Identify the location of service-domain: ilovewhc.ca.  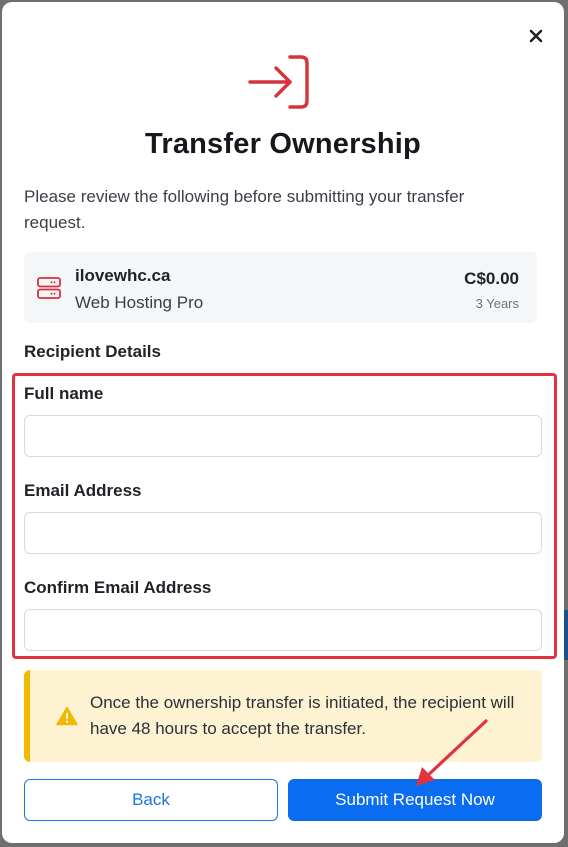
(123, 275).